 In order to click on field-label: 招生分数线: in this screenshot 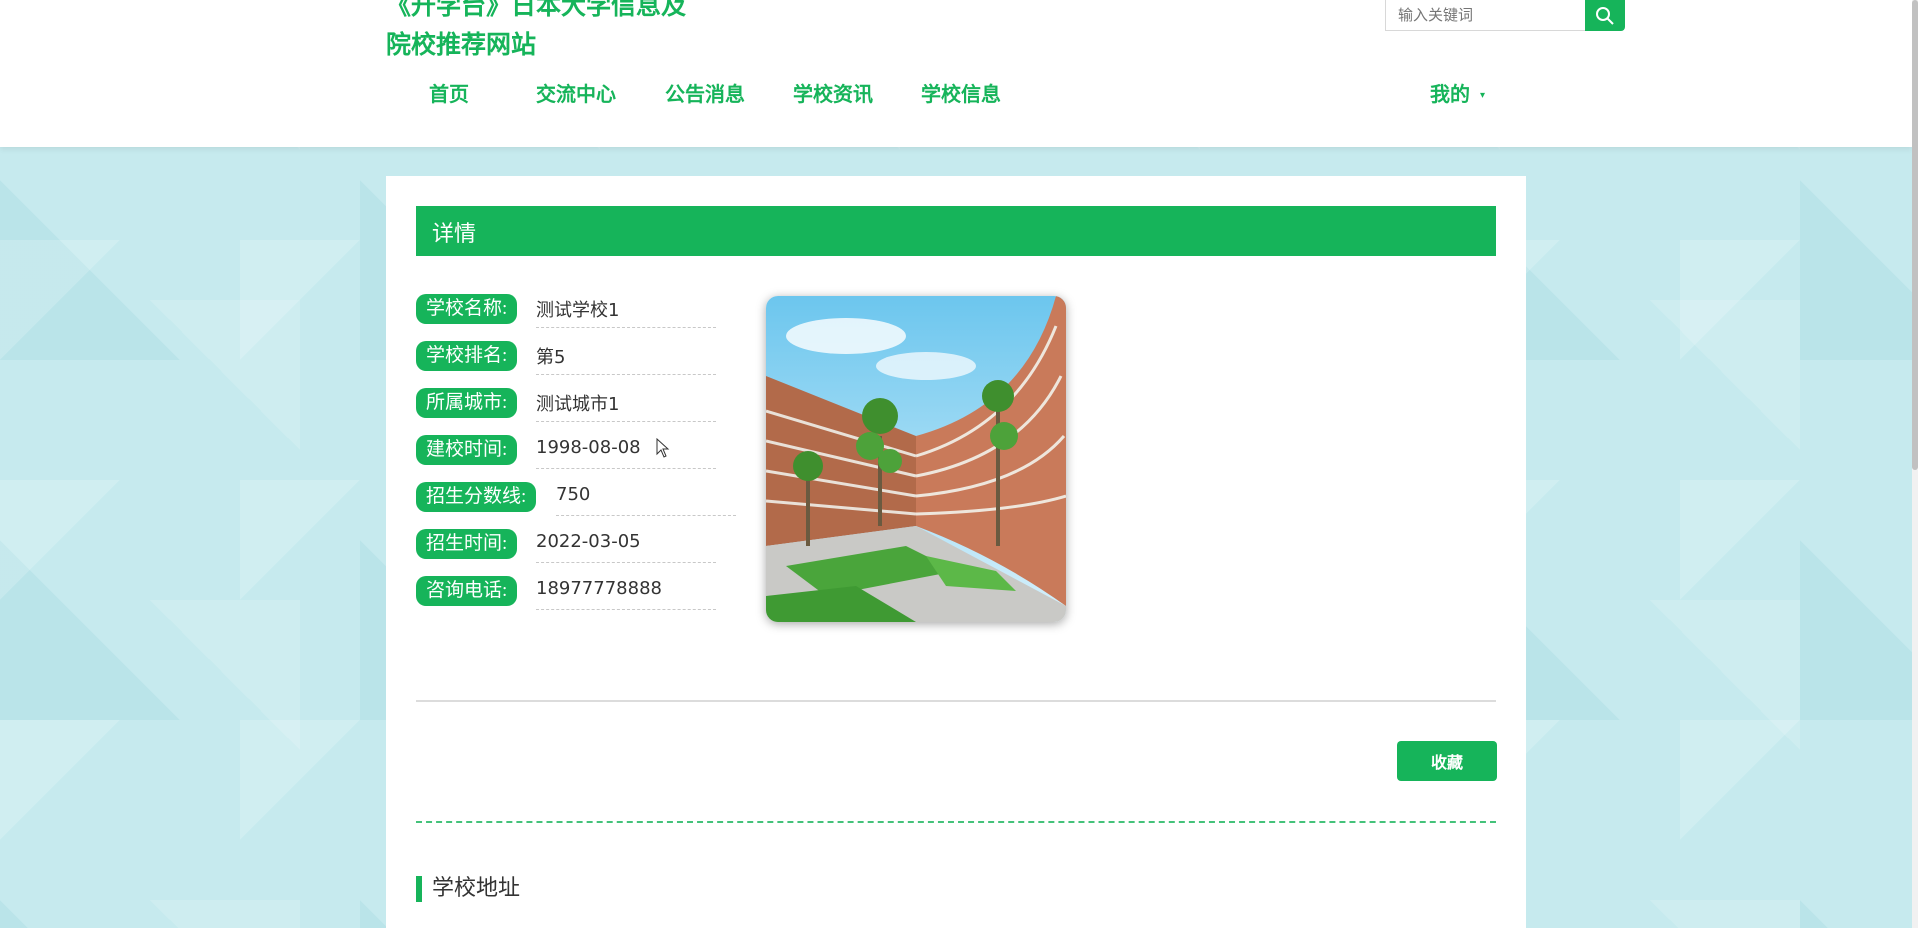, I will do `click(476, 497)`.